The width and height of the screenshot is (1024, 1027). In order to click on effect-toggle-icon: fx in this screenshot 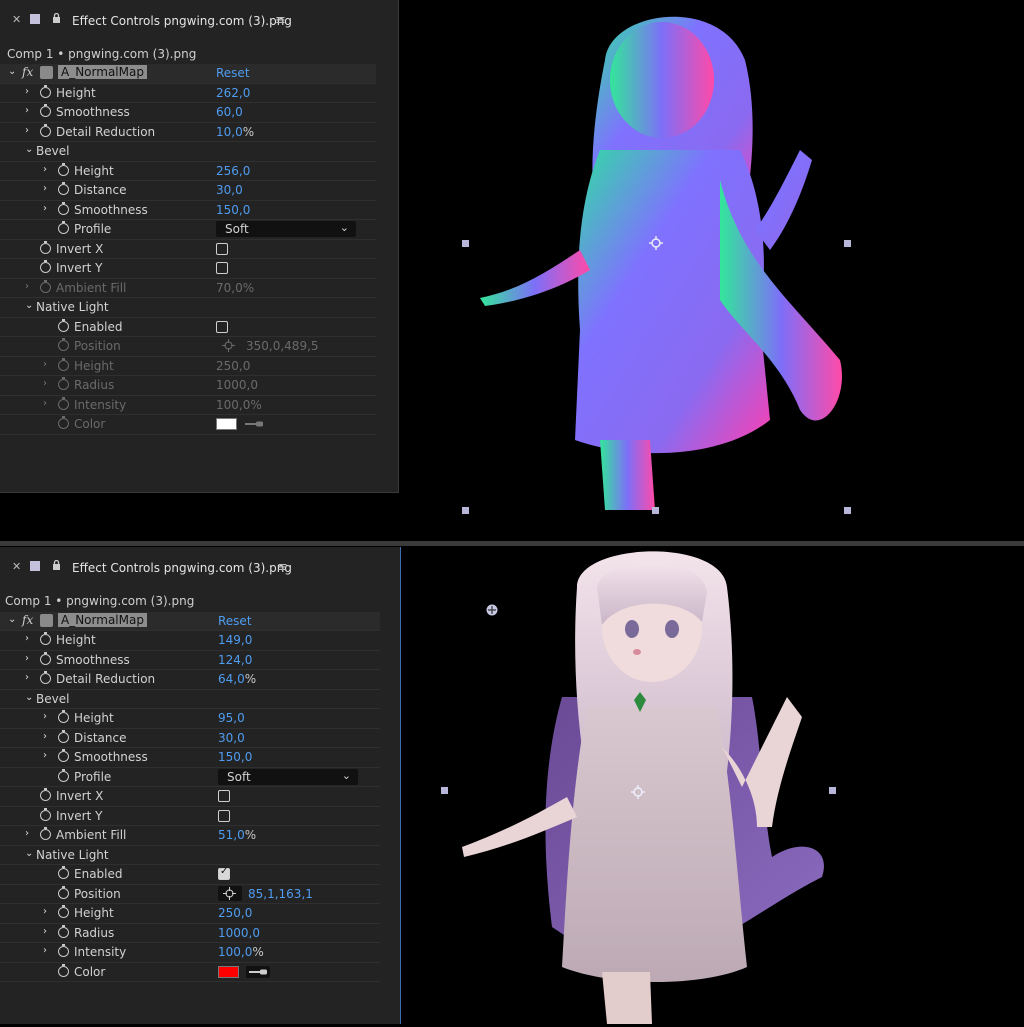, I will do `click(27, 72)`.